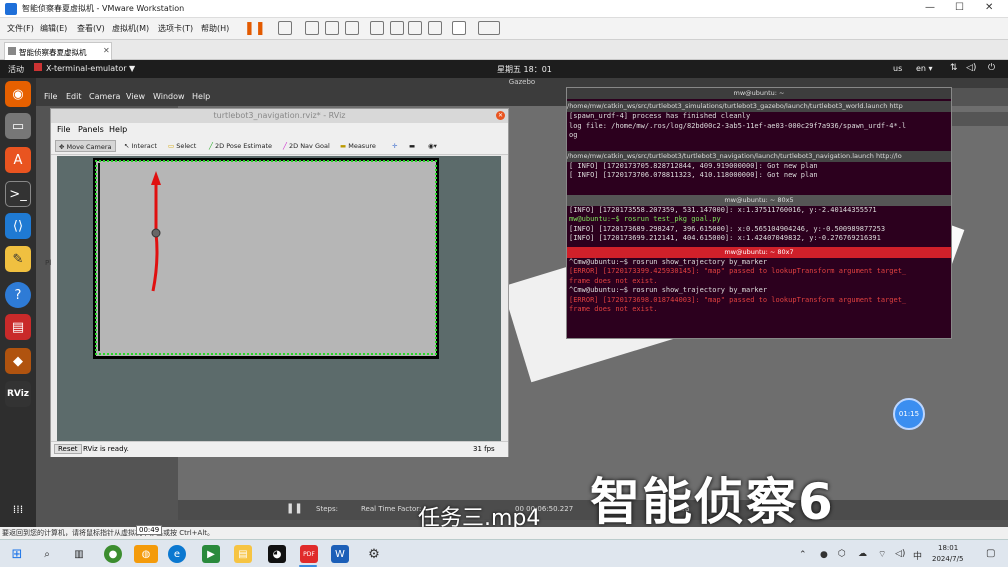 This screenshot has height=567, width=1008. What do you see at coordinates (489, 28) in the screenshot?
I see `stretch-icon` at bounding box center [489, 28].